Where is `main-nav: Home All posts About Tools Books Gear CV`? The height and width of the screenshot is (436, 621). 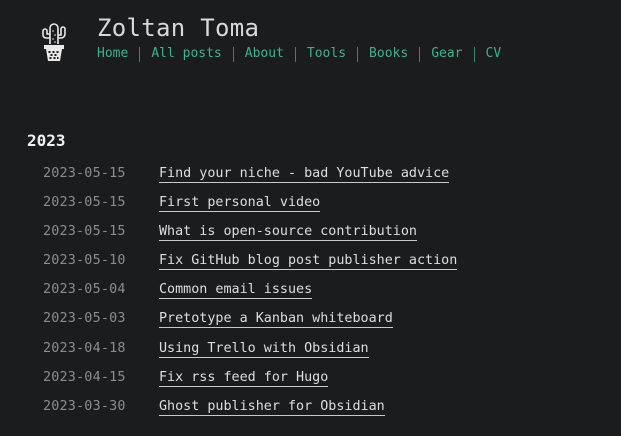
main-nav: Home All posts About Tools Books Gear CV is located at coordinates (299, 54).